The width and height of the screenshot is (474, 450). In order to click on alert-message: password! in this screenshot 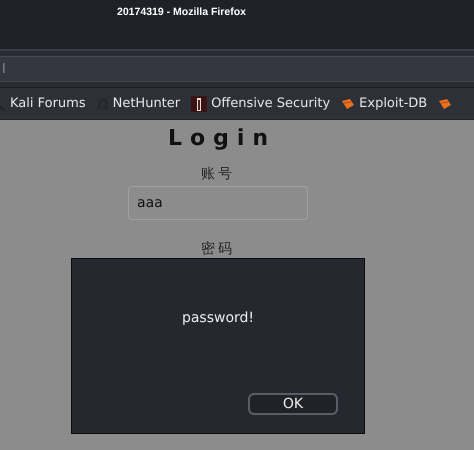, I will do `click(218, 318)`.